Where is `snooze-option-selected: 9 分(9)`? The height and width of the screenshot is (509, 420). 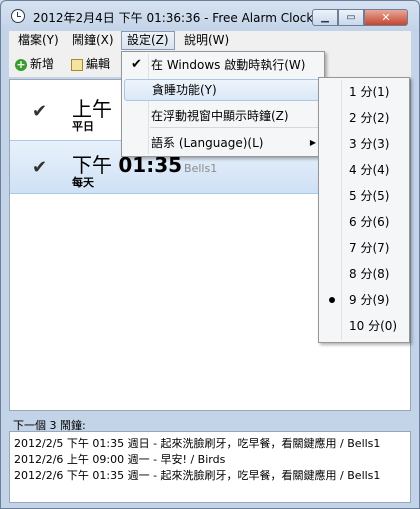
snooze-option-selected: 9 分(9) is located at coordinates (364, 300).